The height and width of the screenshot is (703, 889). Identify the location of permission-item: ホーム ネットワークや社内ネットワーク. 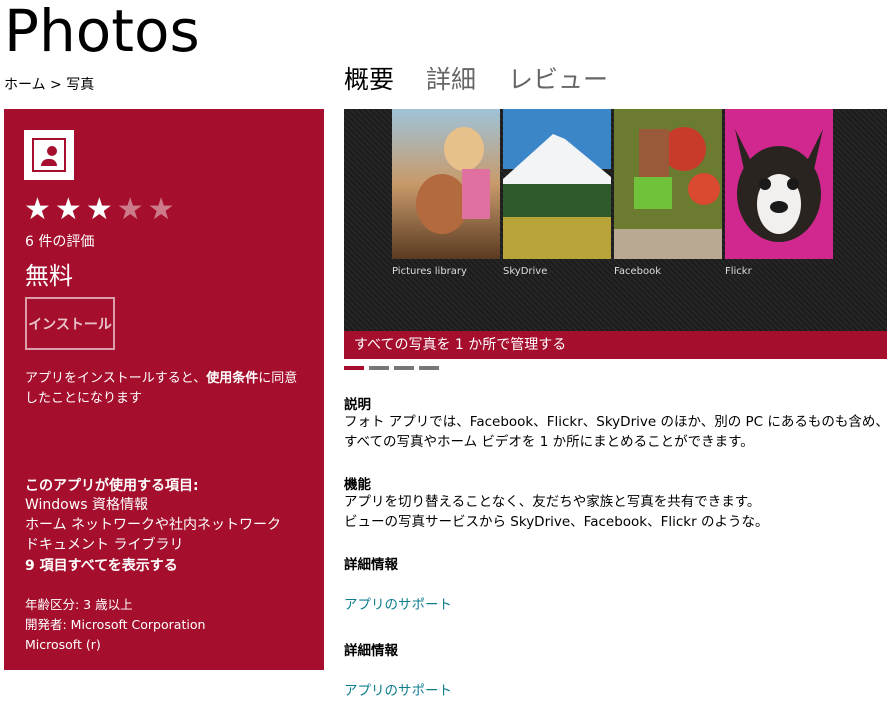
(153, 525).